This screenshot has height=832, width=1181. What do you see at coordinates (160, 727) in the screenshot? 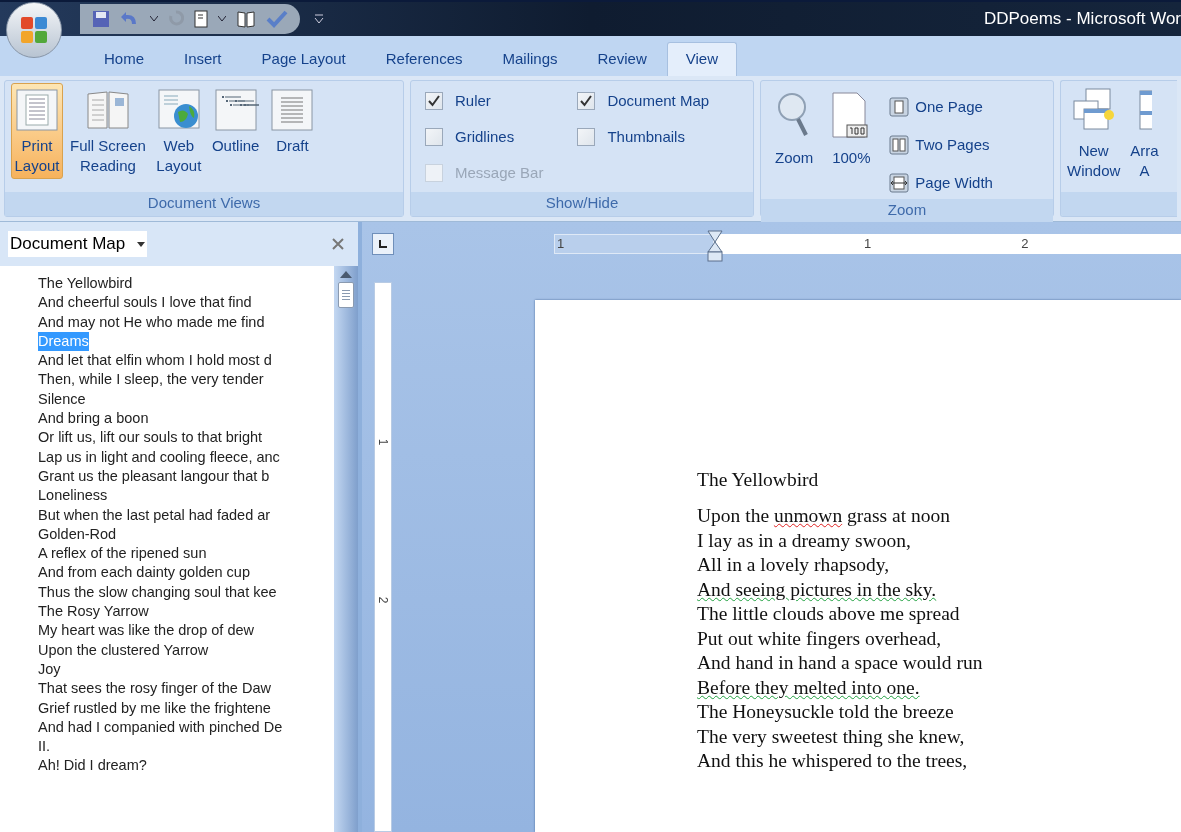
I see `map-item: And had I companied with pinched De` at bounding box center [160, 727].